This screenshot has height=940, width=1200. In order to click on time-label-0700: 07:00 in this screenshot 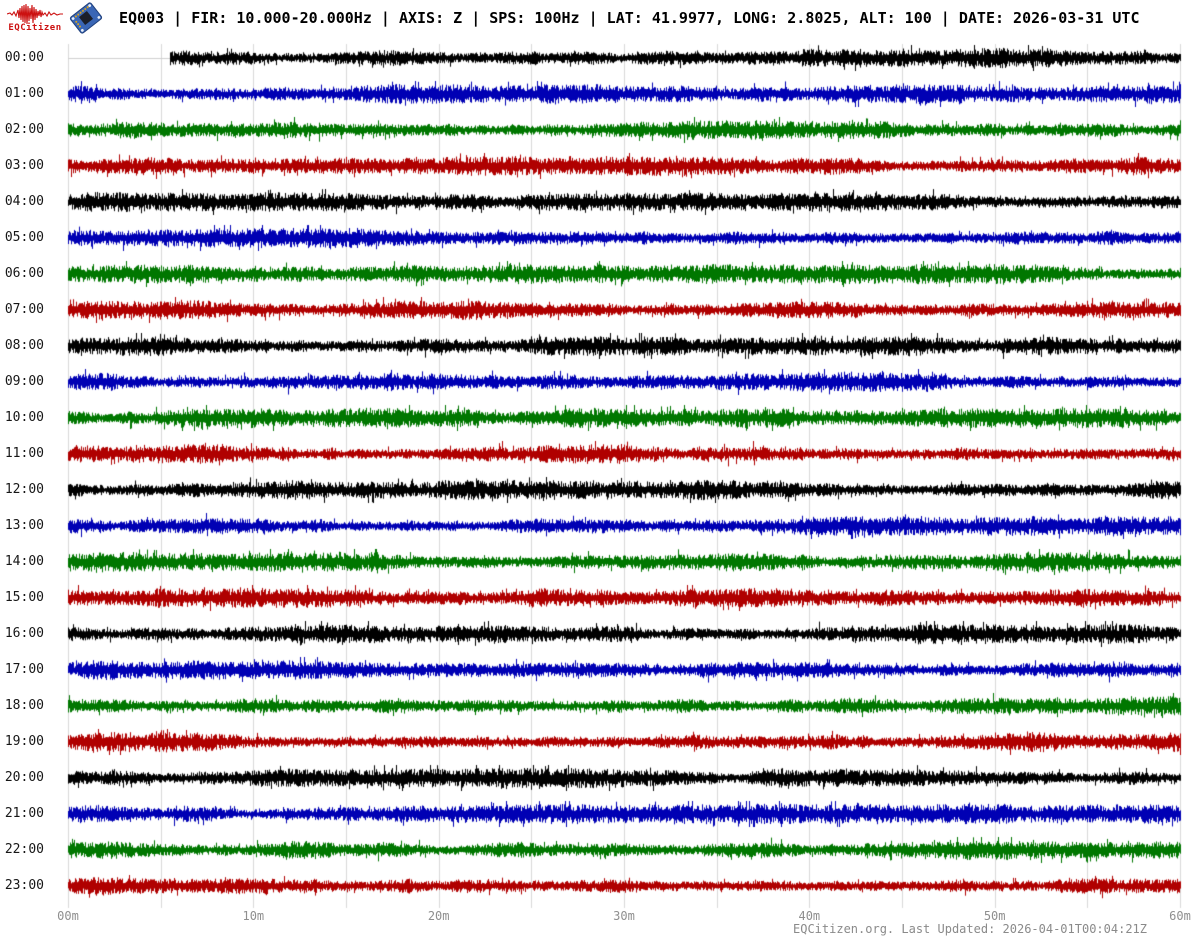, I will do `click(24, 309)`.